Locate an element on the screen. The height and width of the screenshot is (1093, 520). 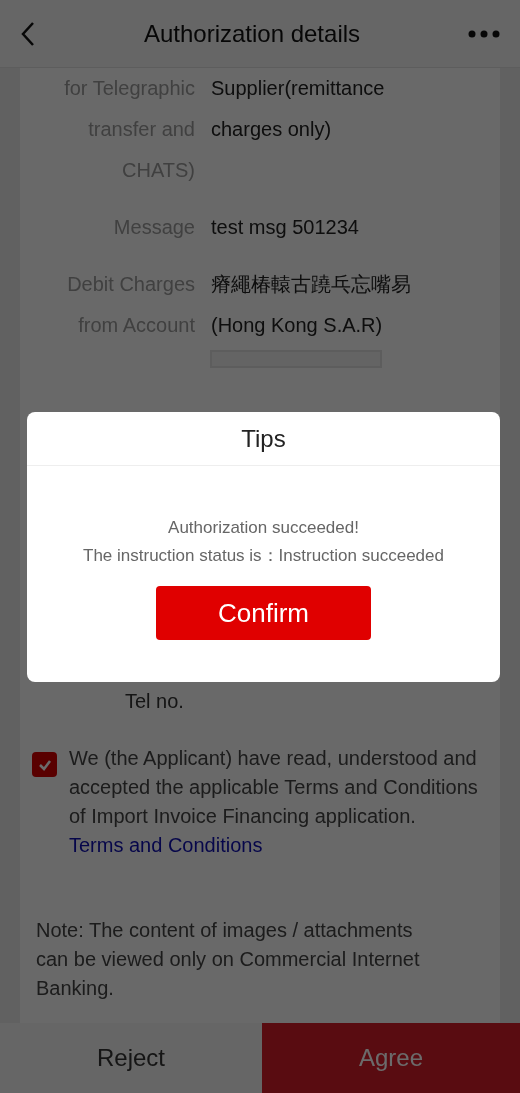
field-value: Supplier(remittance charges only) is located at coordinates (298, 109).